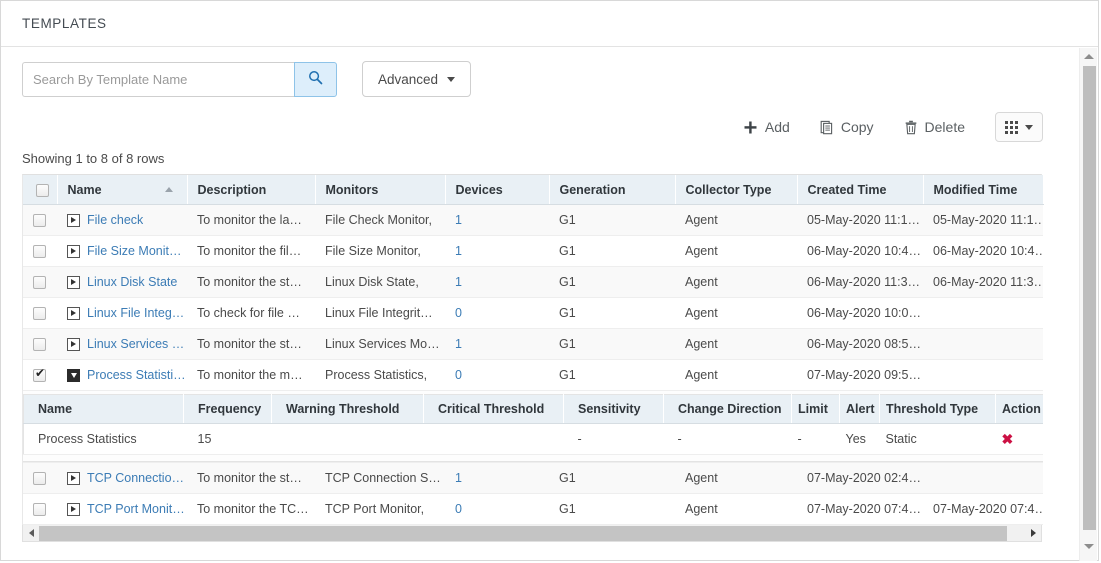 The image size is (1101, 563). Describe the element at coordinates (497, 282) in the screenshot. I see `cell-devices: 1` at that location.